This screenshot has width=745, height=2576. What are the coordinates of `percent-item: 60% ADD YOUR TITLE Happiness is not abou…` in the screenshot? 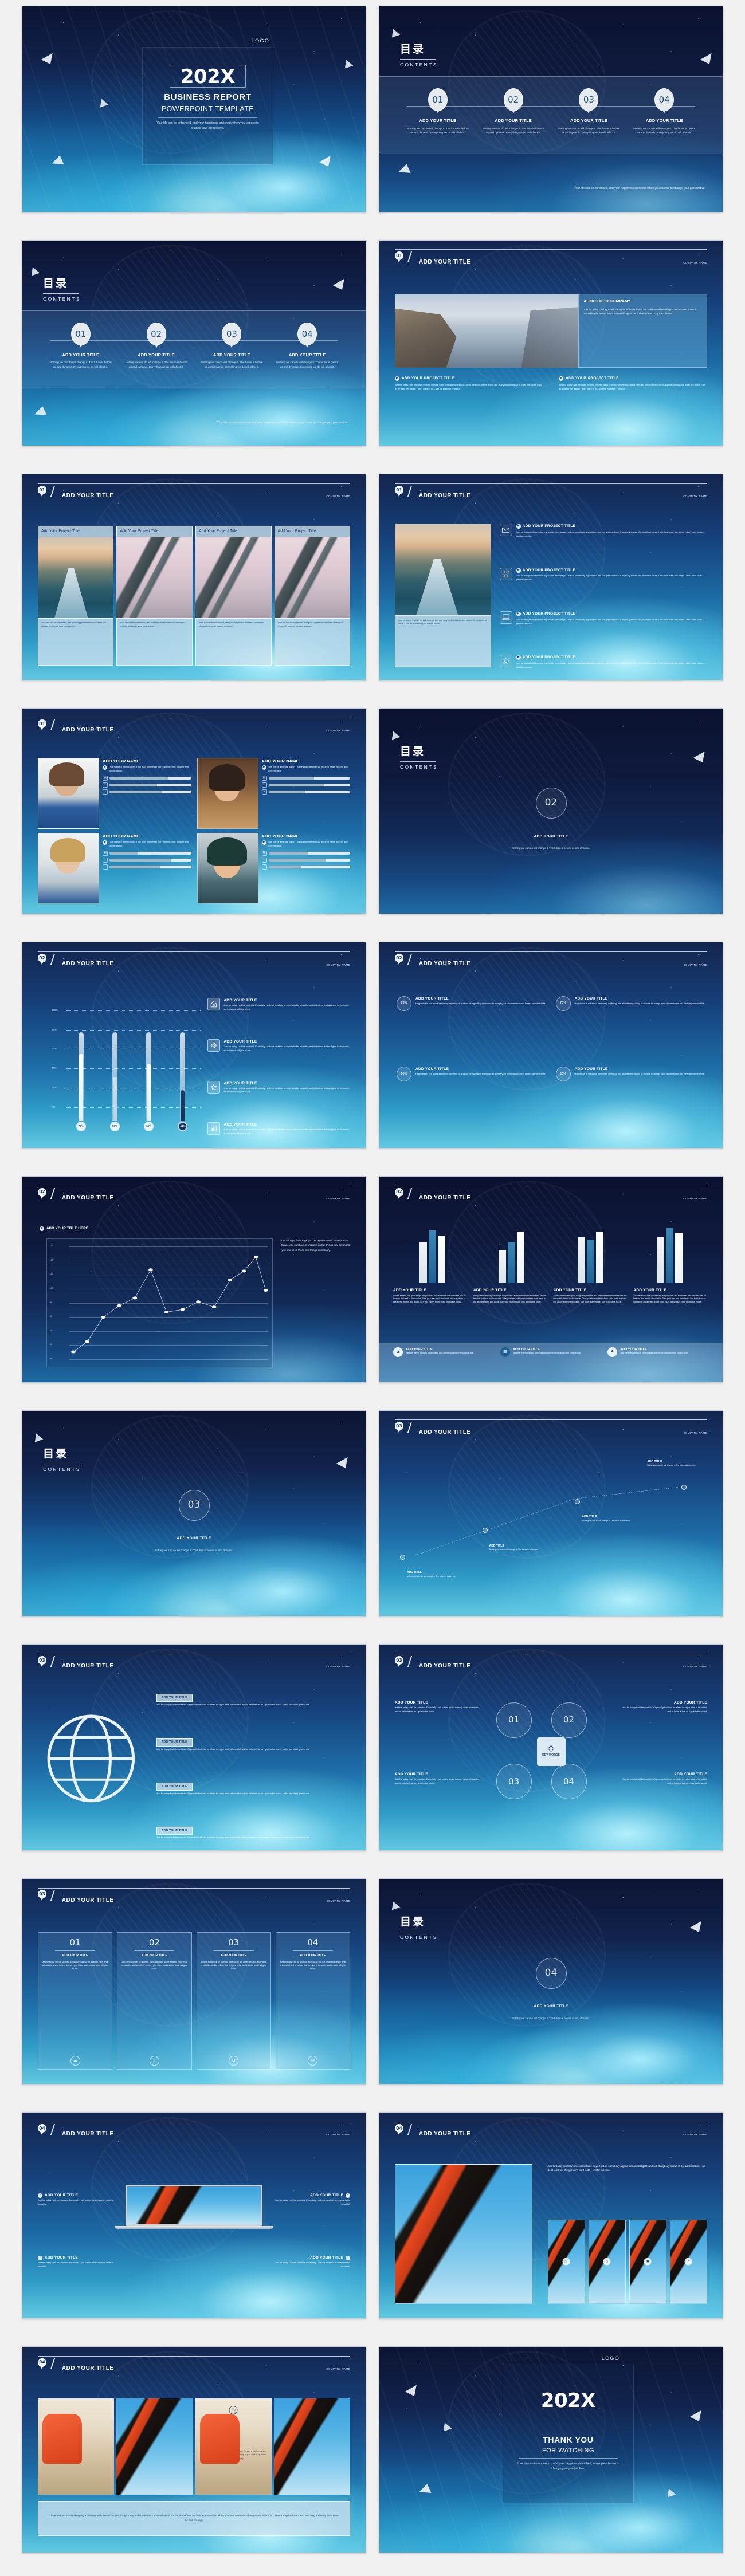 It's located at (630, 1098).